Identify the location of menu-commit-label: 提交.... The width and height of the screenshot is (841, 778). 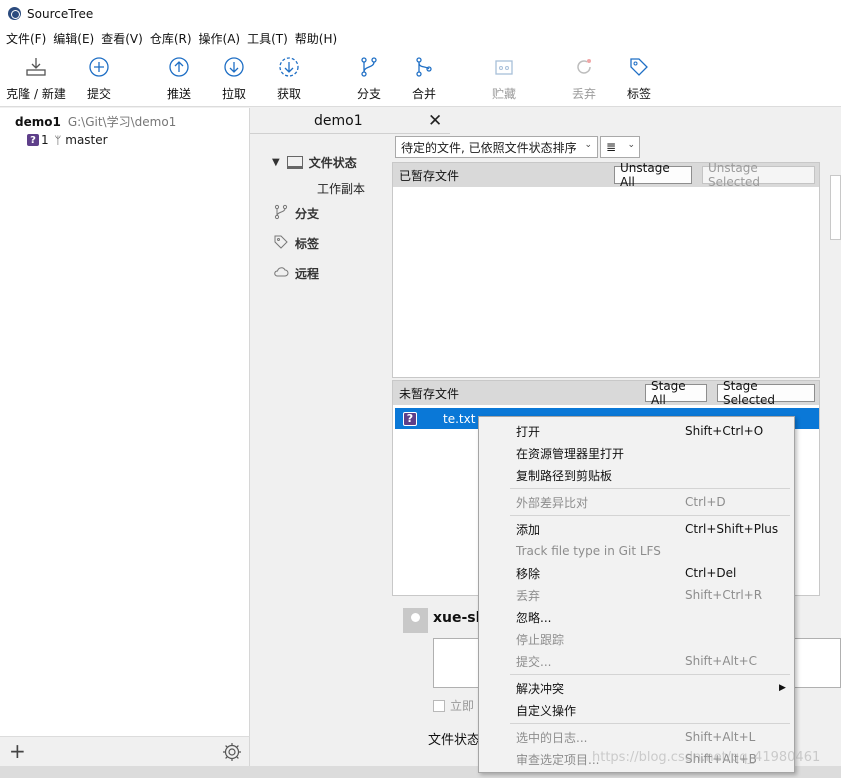
(534, 661).